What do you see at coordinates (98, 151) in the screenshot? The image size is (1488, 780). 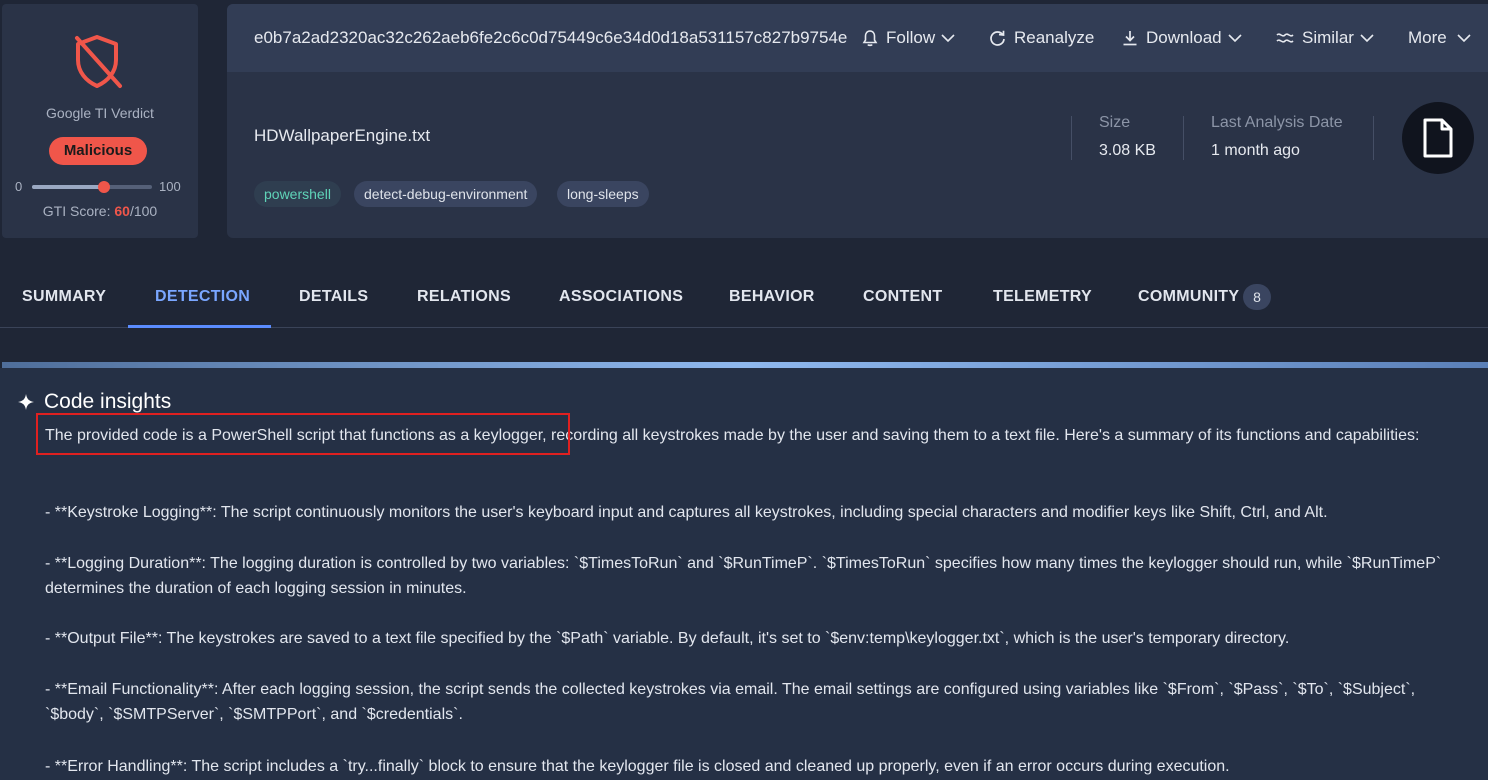 I see `verdict-badge: Malicious` at bounding box center [98, 151].